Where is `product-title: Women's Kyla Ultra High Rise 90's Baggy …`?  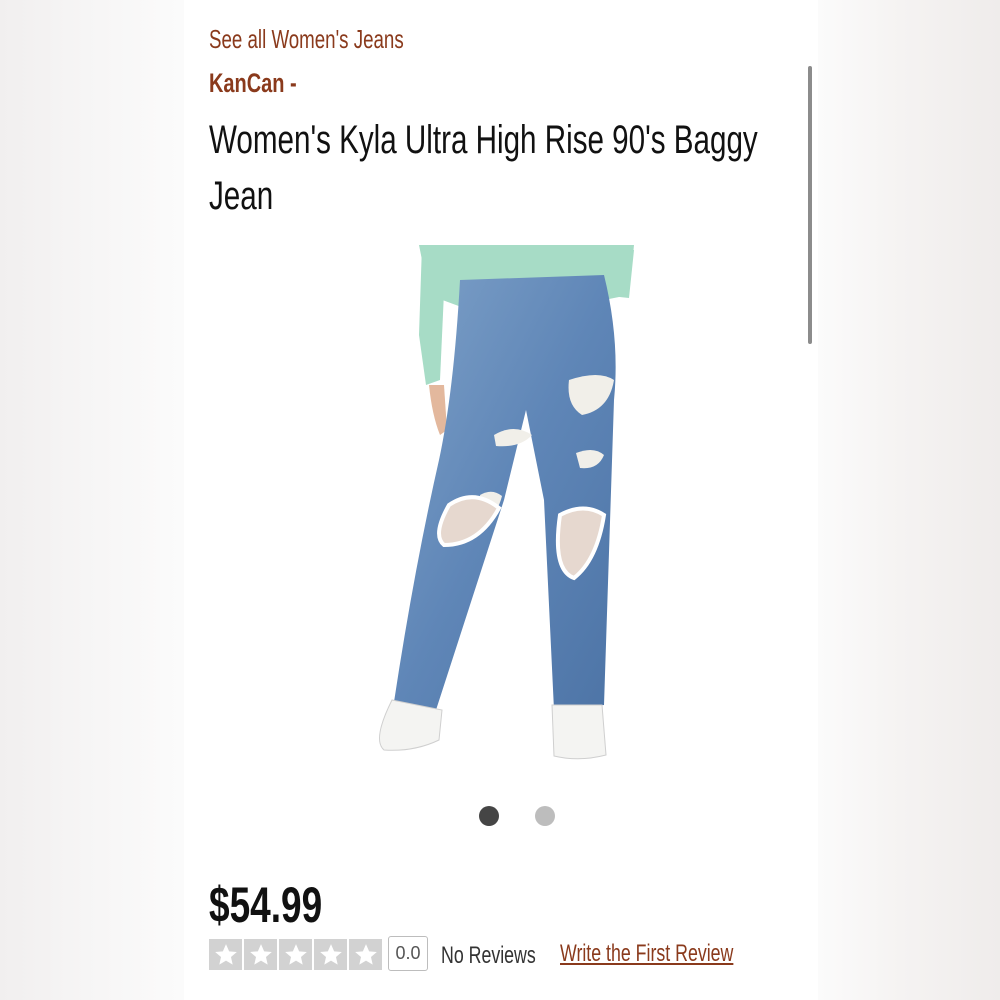 product-title: Women's Kyla Ultra High Rise 90's Baggy … is located at coordinates (483, 168).